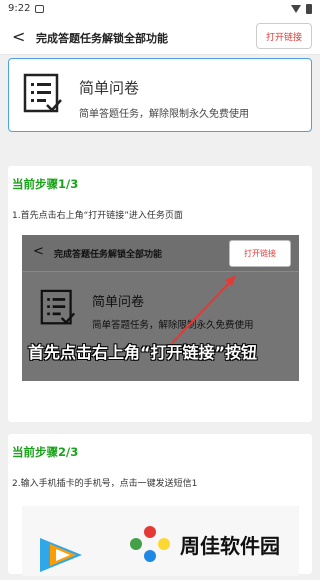 This screenshot has height=580, width=320. What do you see at coordinates (18, 37) in the screenshot?
I see `back-button: <` at bounding box center [18, 37].